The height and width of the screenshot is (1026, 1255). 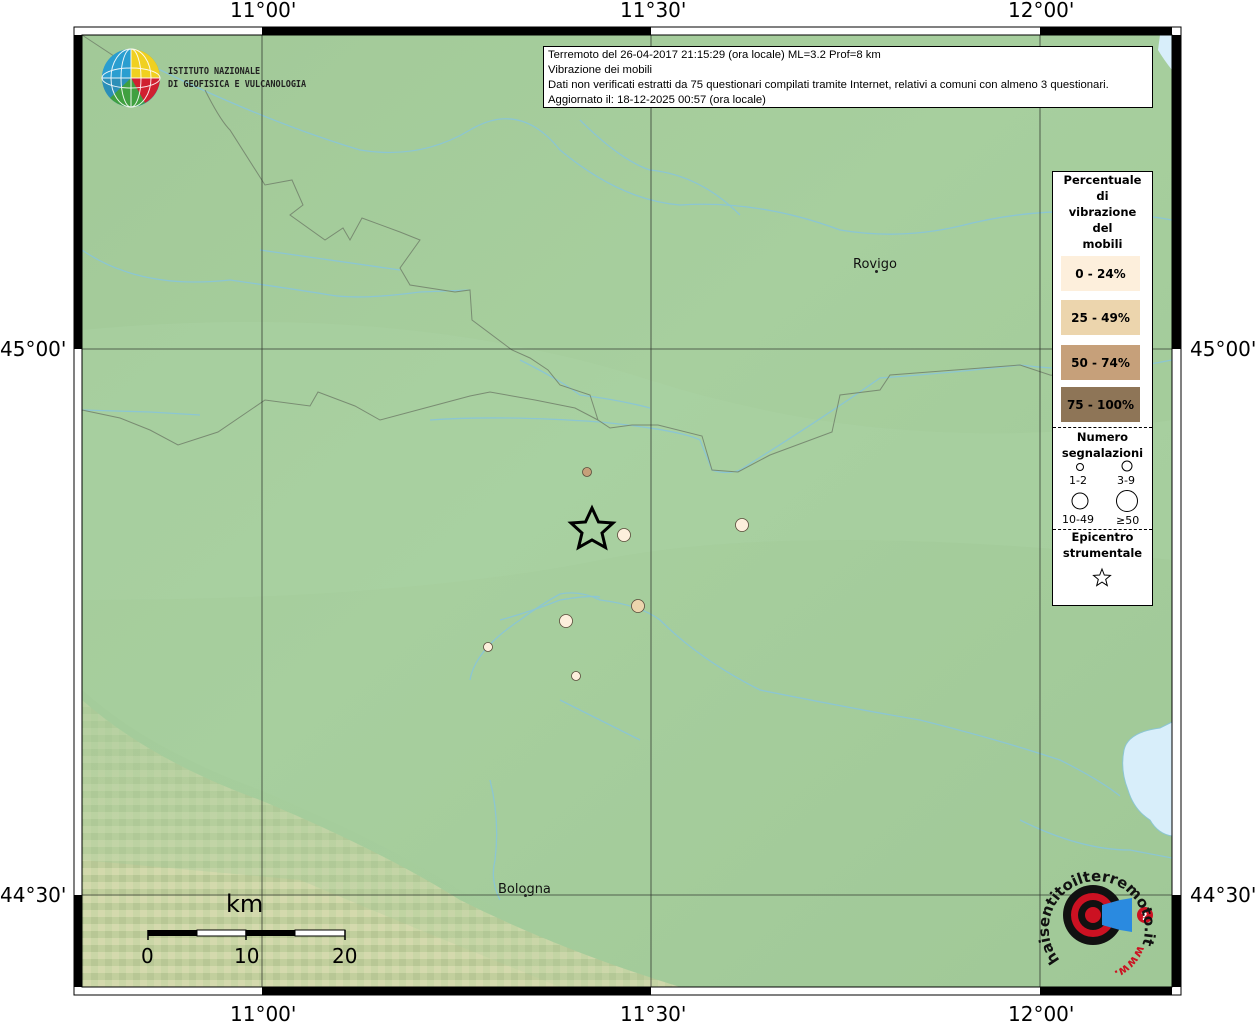 What do you see at coordinates (1102, 212) in the screenshot?
I see `legend-title-line: vibrazione` at bounding box center [1102, 212].